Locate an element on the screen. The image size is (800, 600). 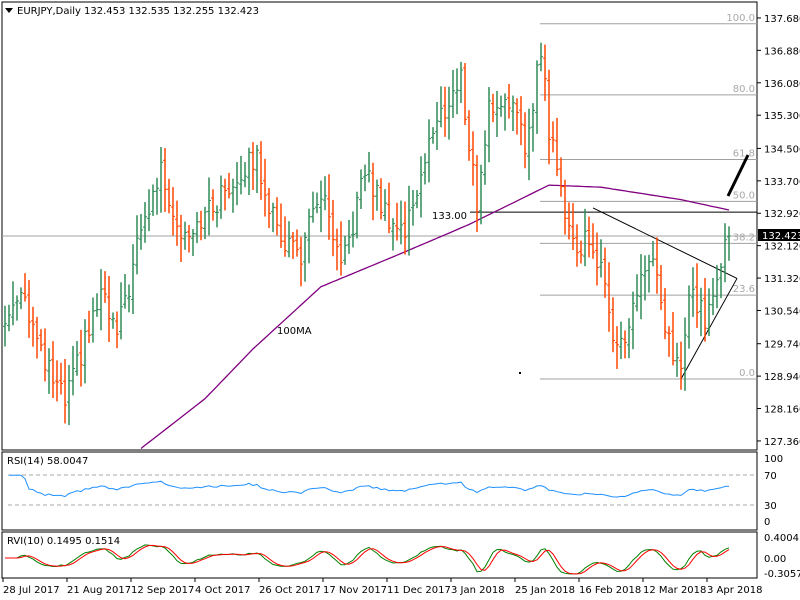
fib-level-label: 0.0 is located at coordinates (747, 373).